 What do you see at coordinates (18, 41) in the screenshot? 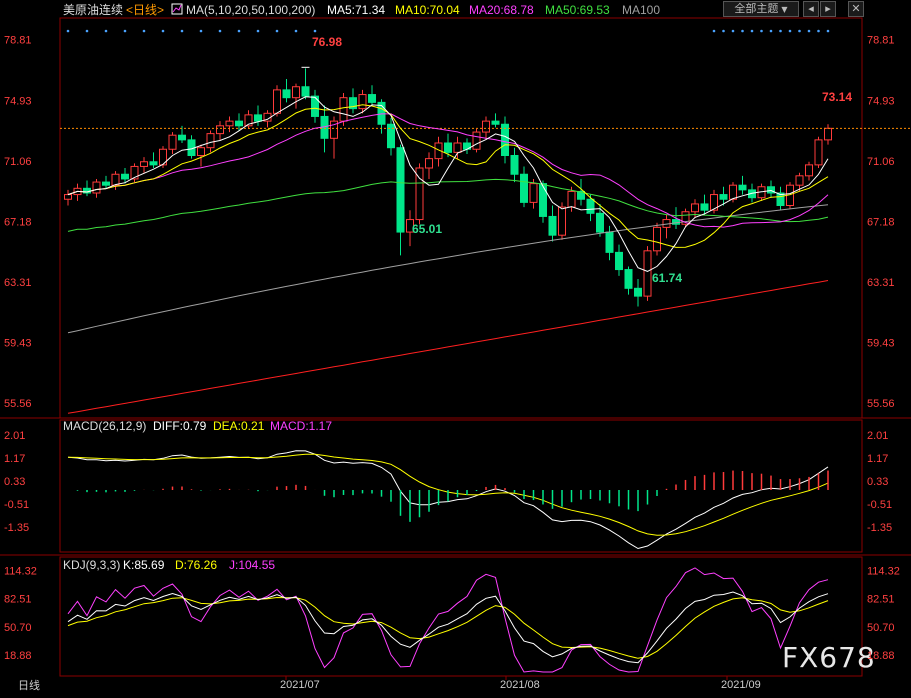
I see `price-tick-left: 78.81` at bounding box center [18, 41].